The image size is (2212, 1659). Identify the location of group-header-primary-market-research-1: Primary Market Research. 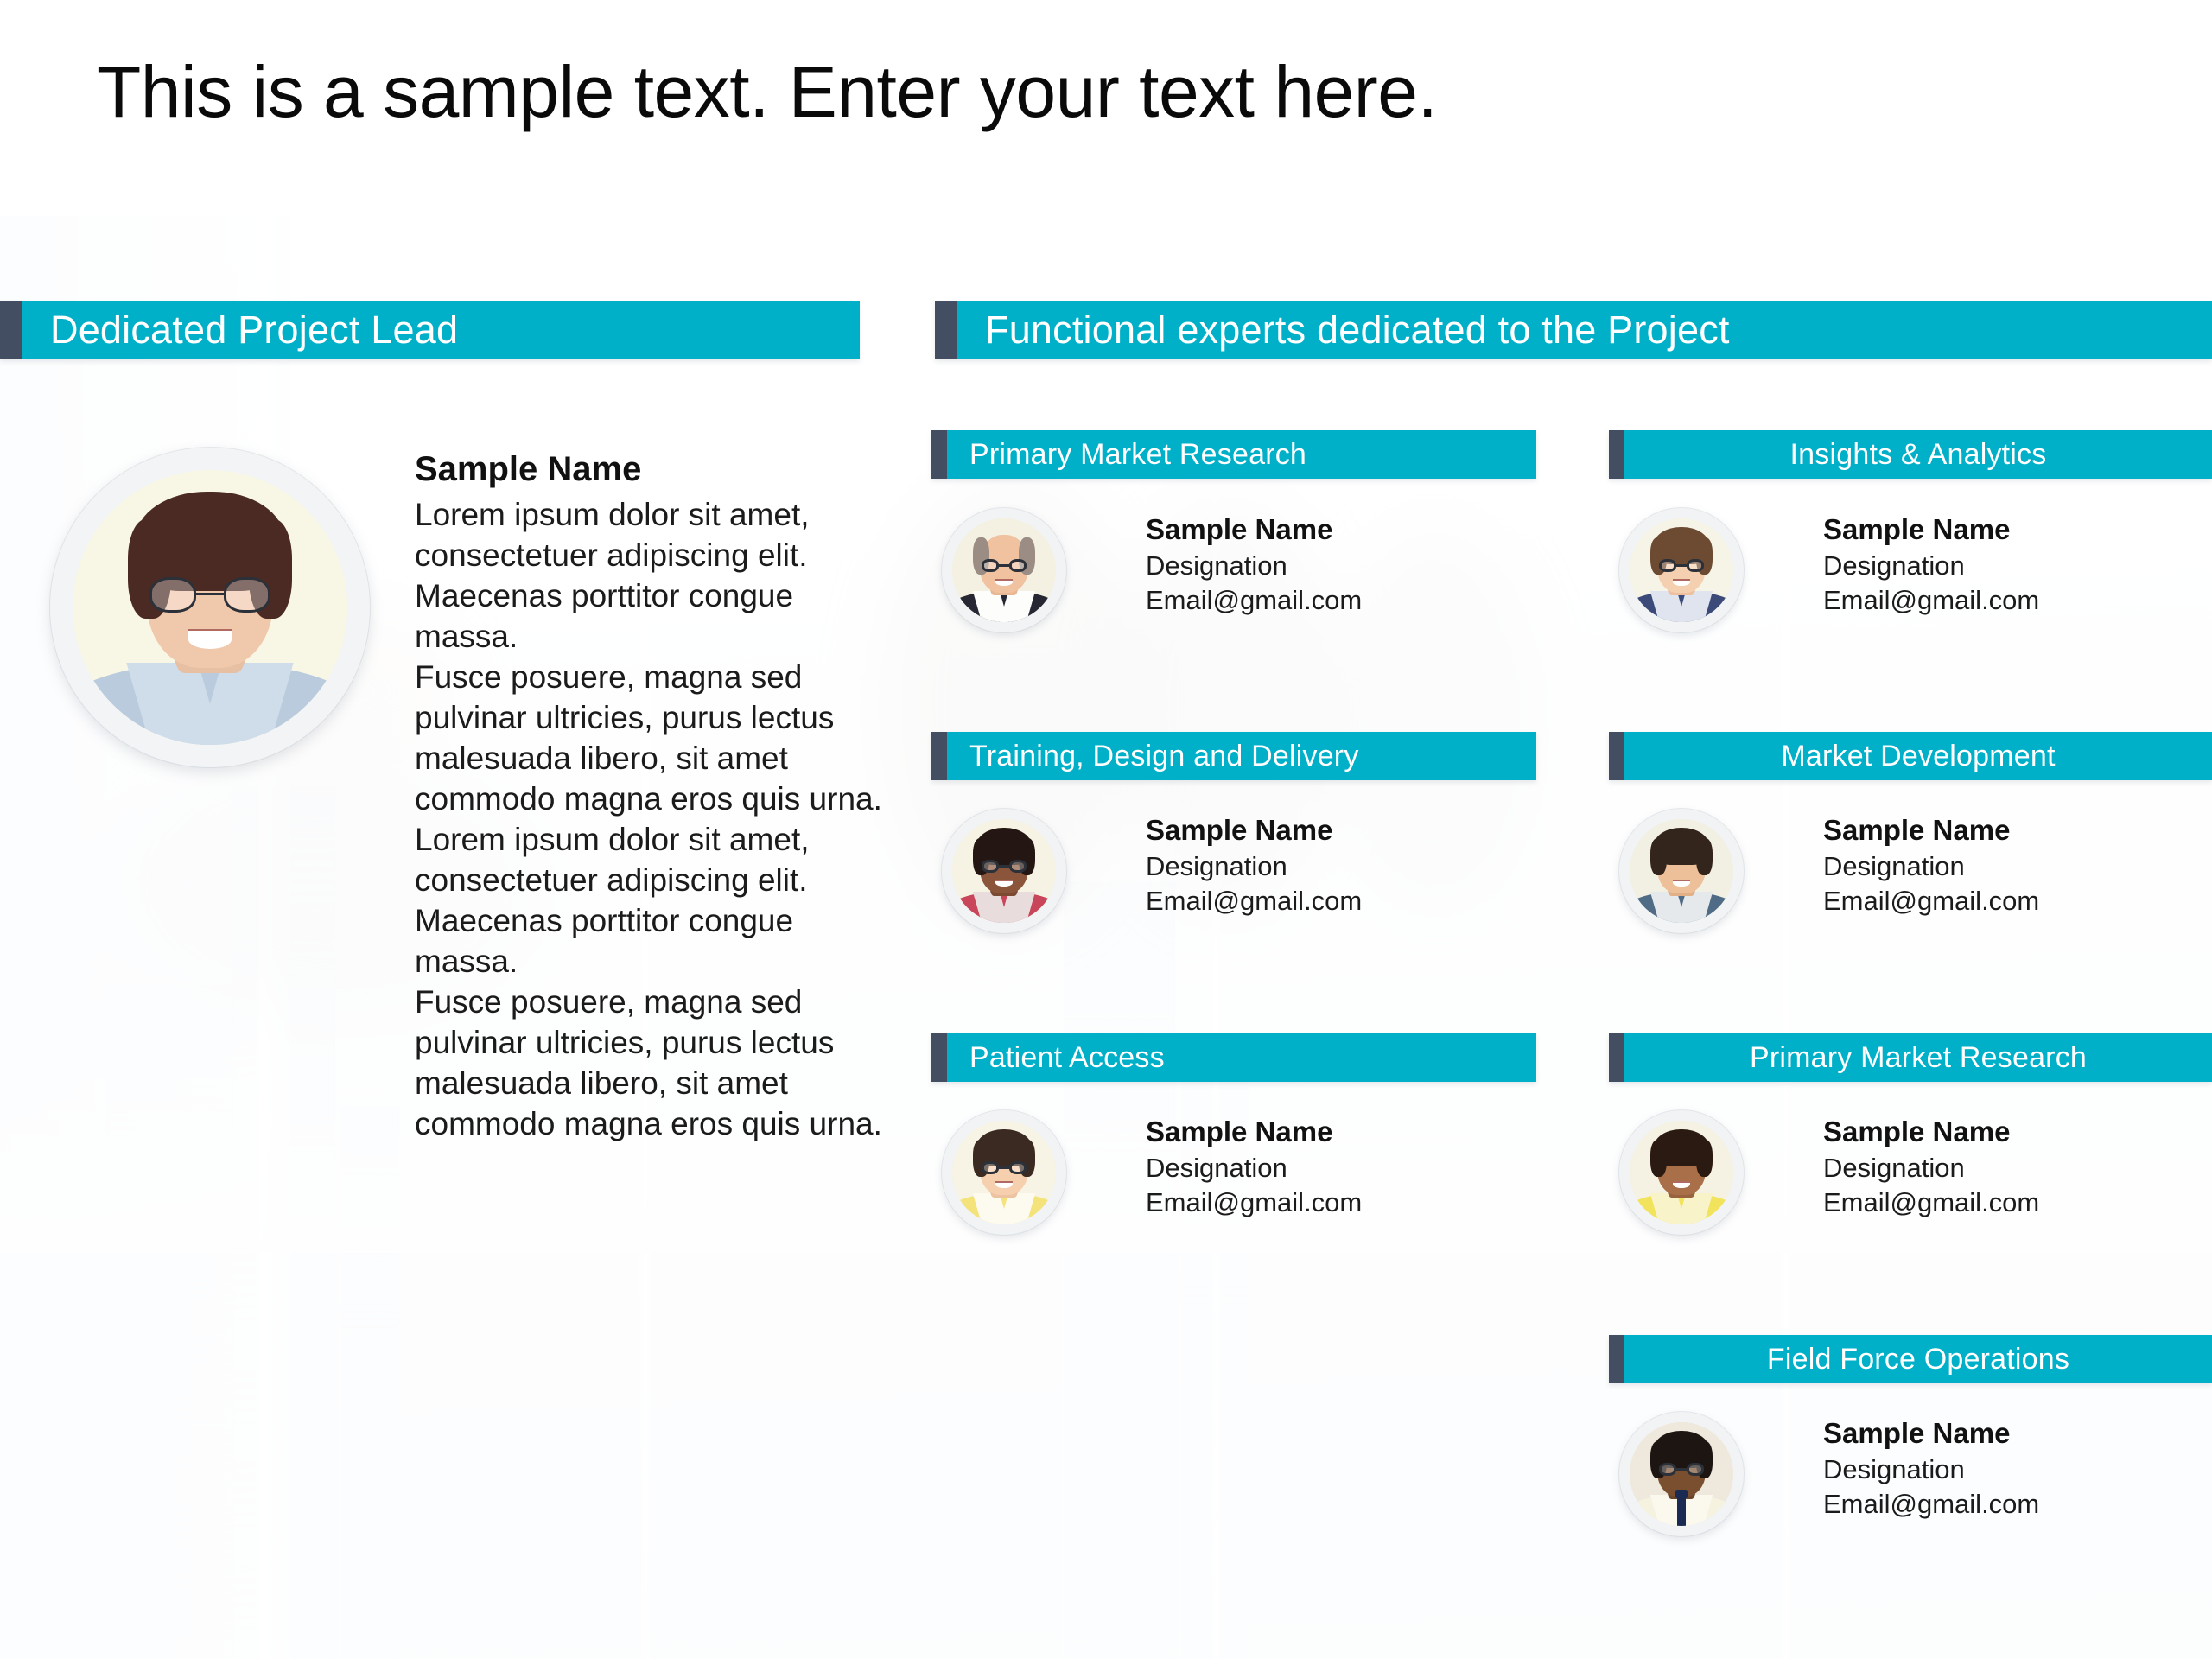
(1233, 454).